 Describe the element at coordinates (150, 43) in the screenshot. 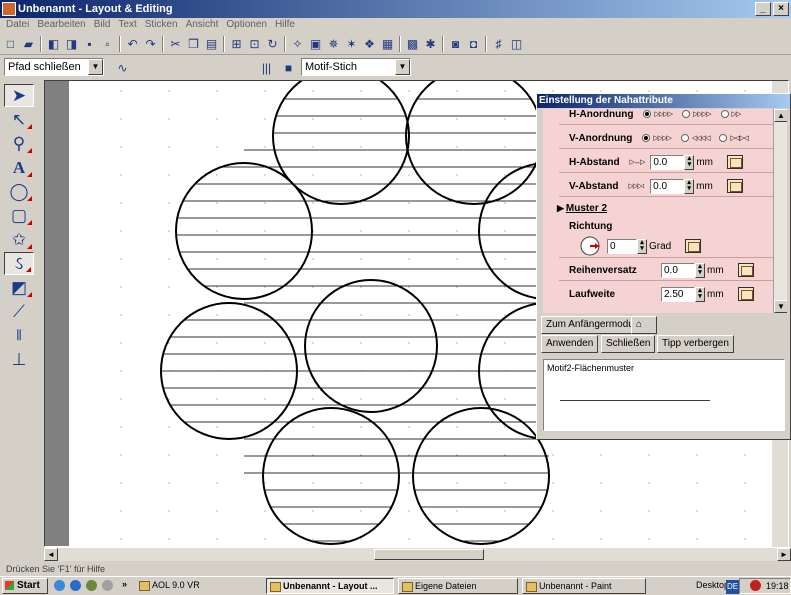

I see `redo-icon: ↷` at that location.